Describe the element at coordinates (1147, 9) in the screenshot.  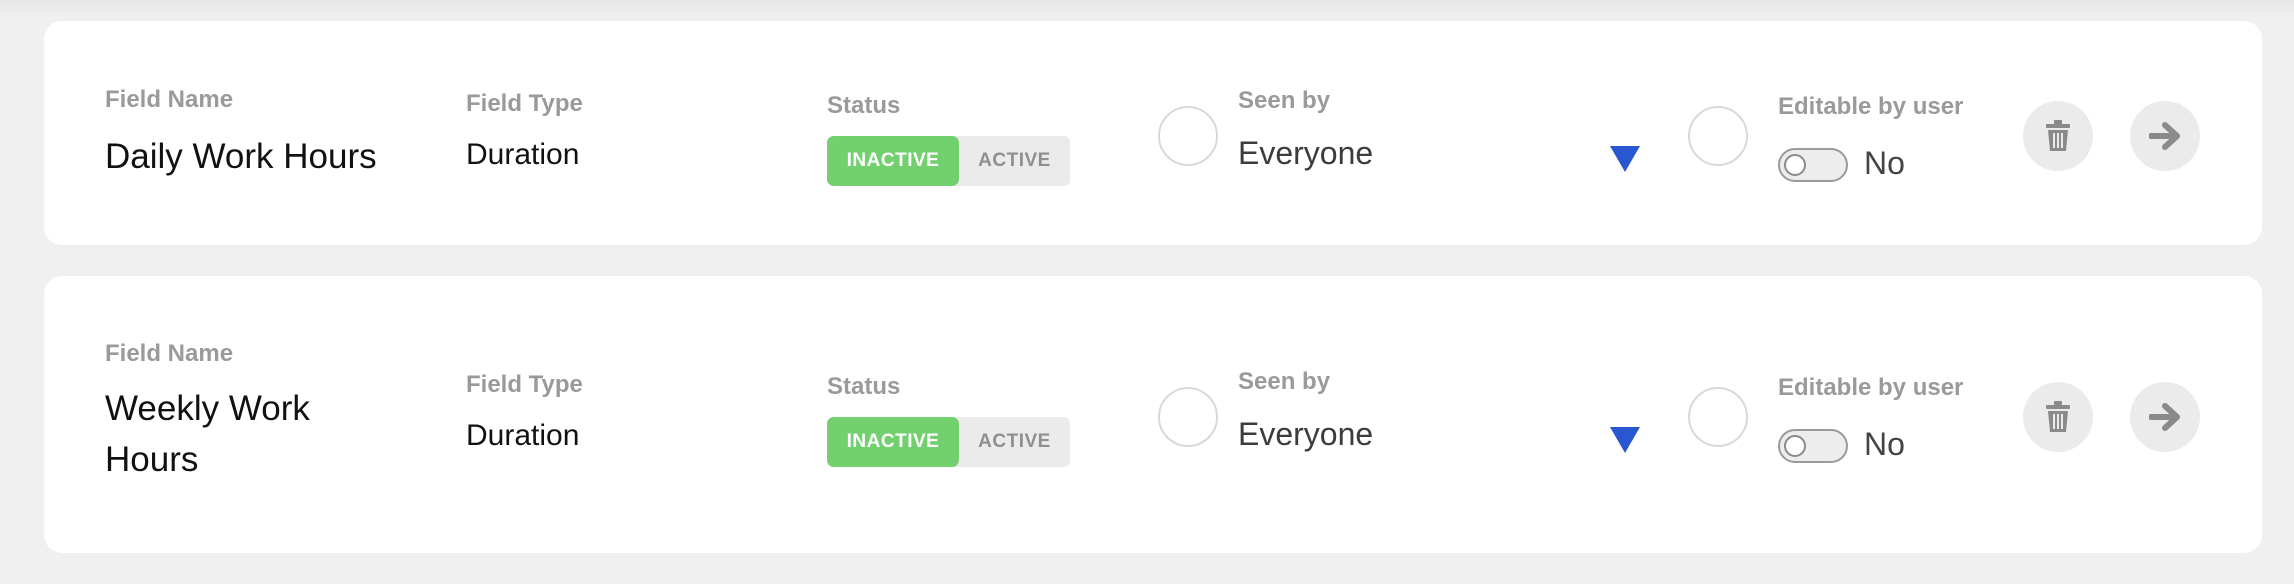
I see `previous-card-edge` at that location.